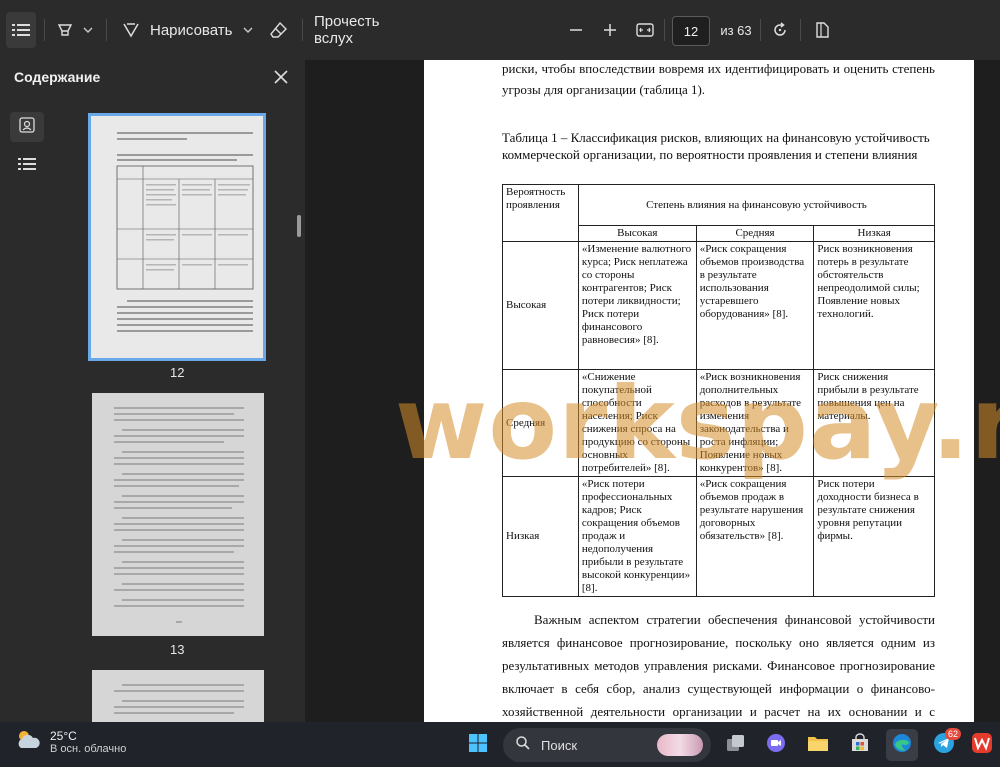 This screenshot has width=1000, height=767. I want to click on task-view-button, so click(736, 745).